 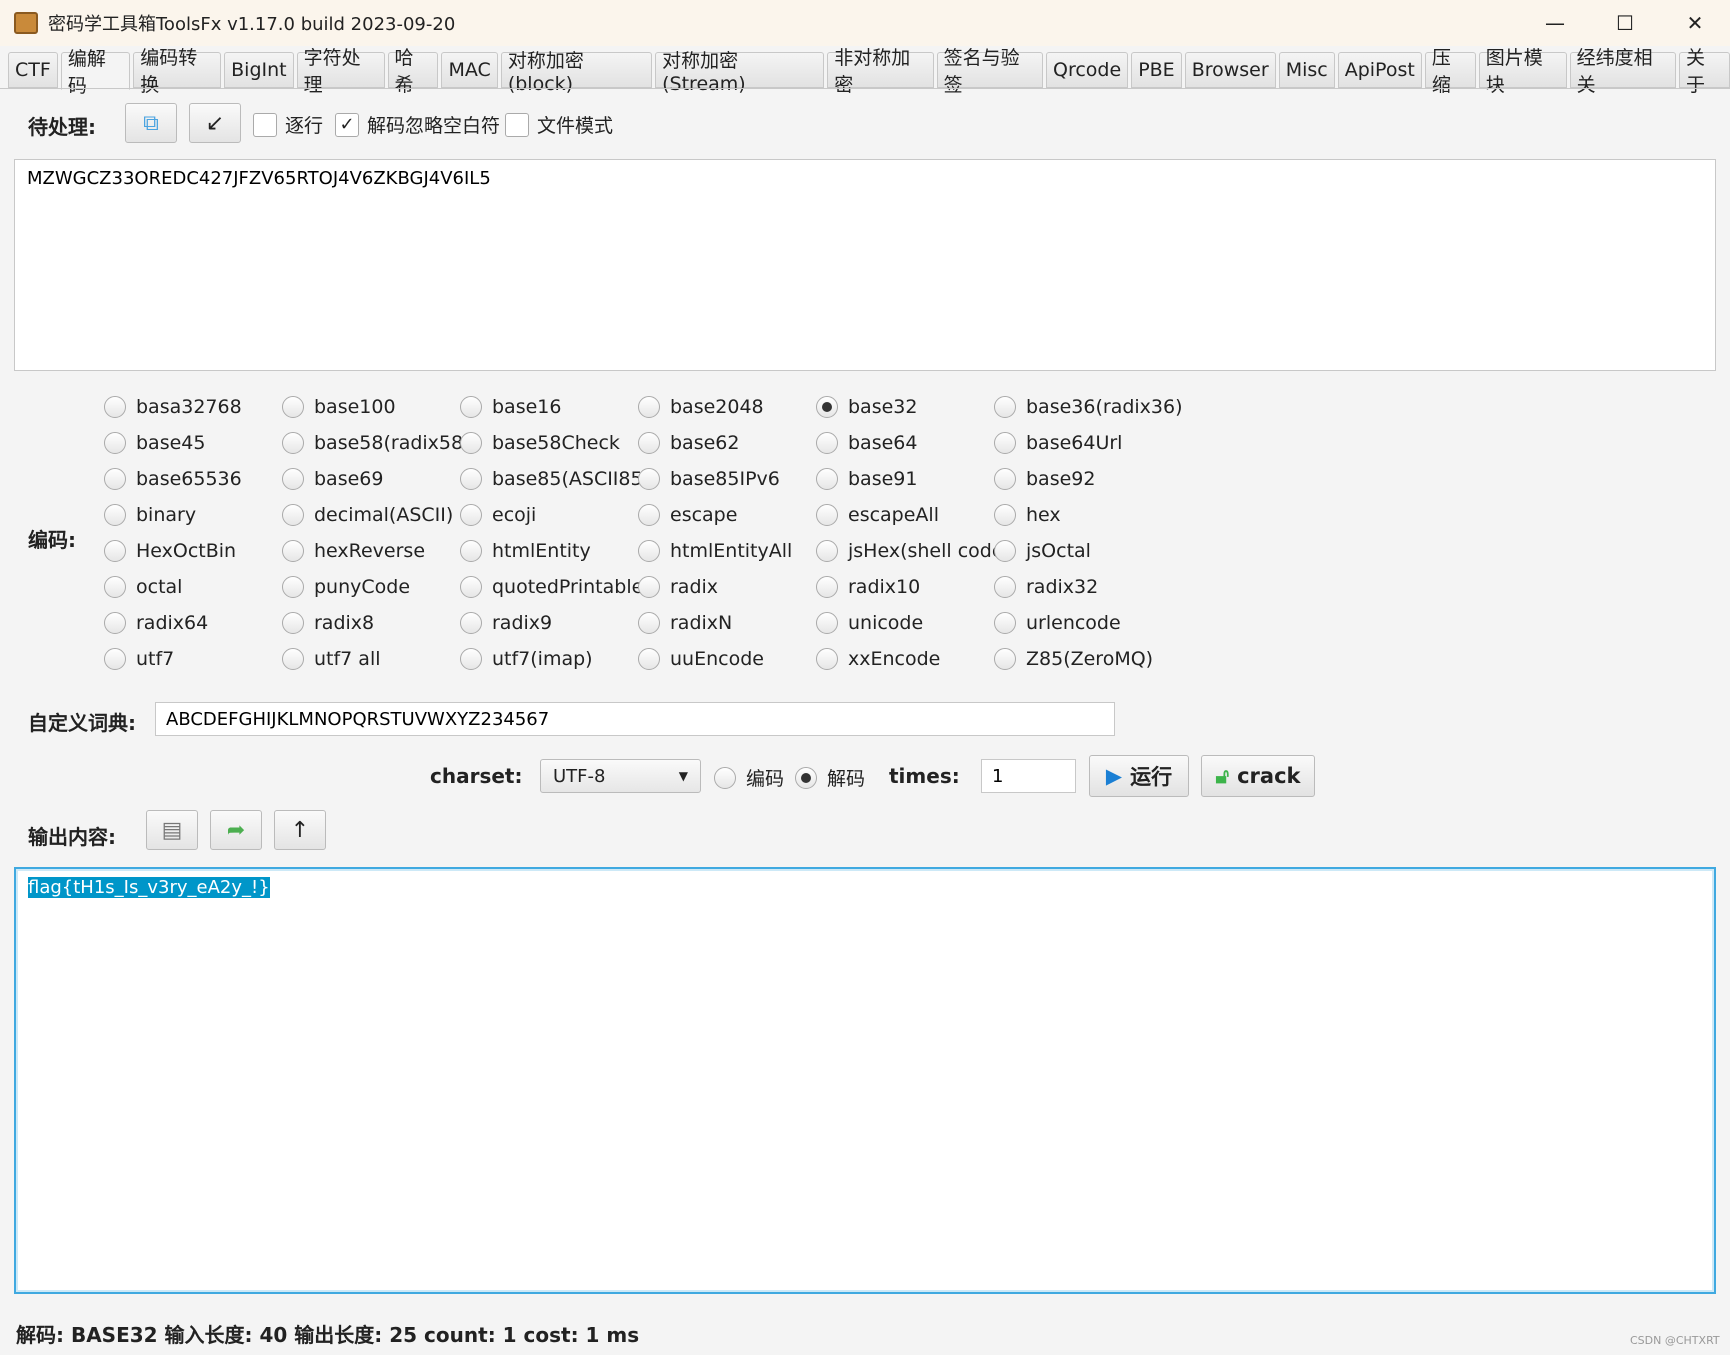 What do you see at coordinates (156, 623) in the screenshot?
I see `encoding-radio: radix64` at bounding box center [156, 623].